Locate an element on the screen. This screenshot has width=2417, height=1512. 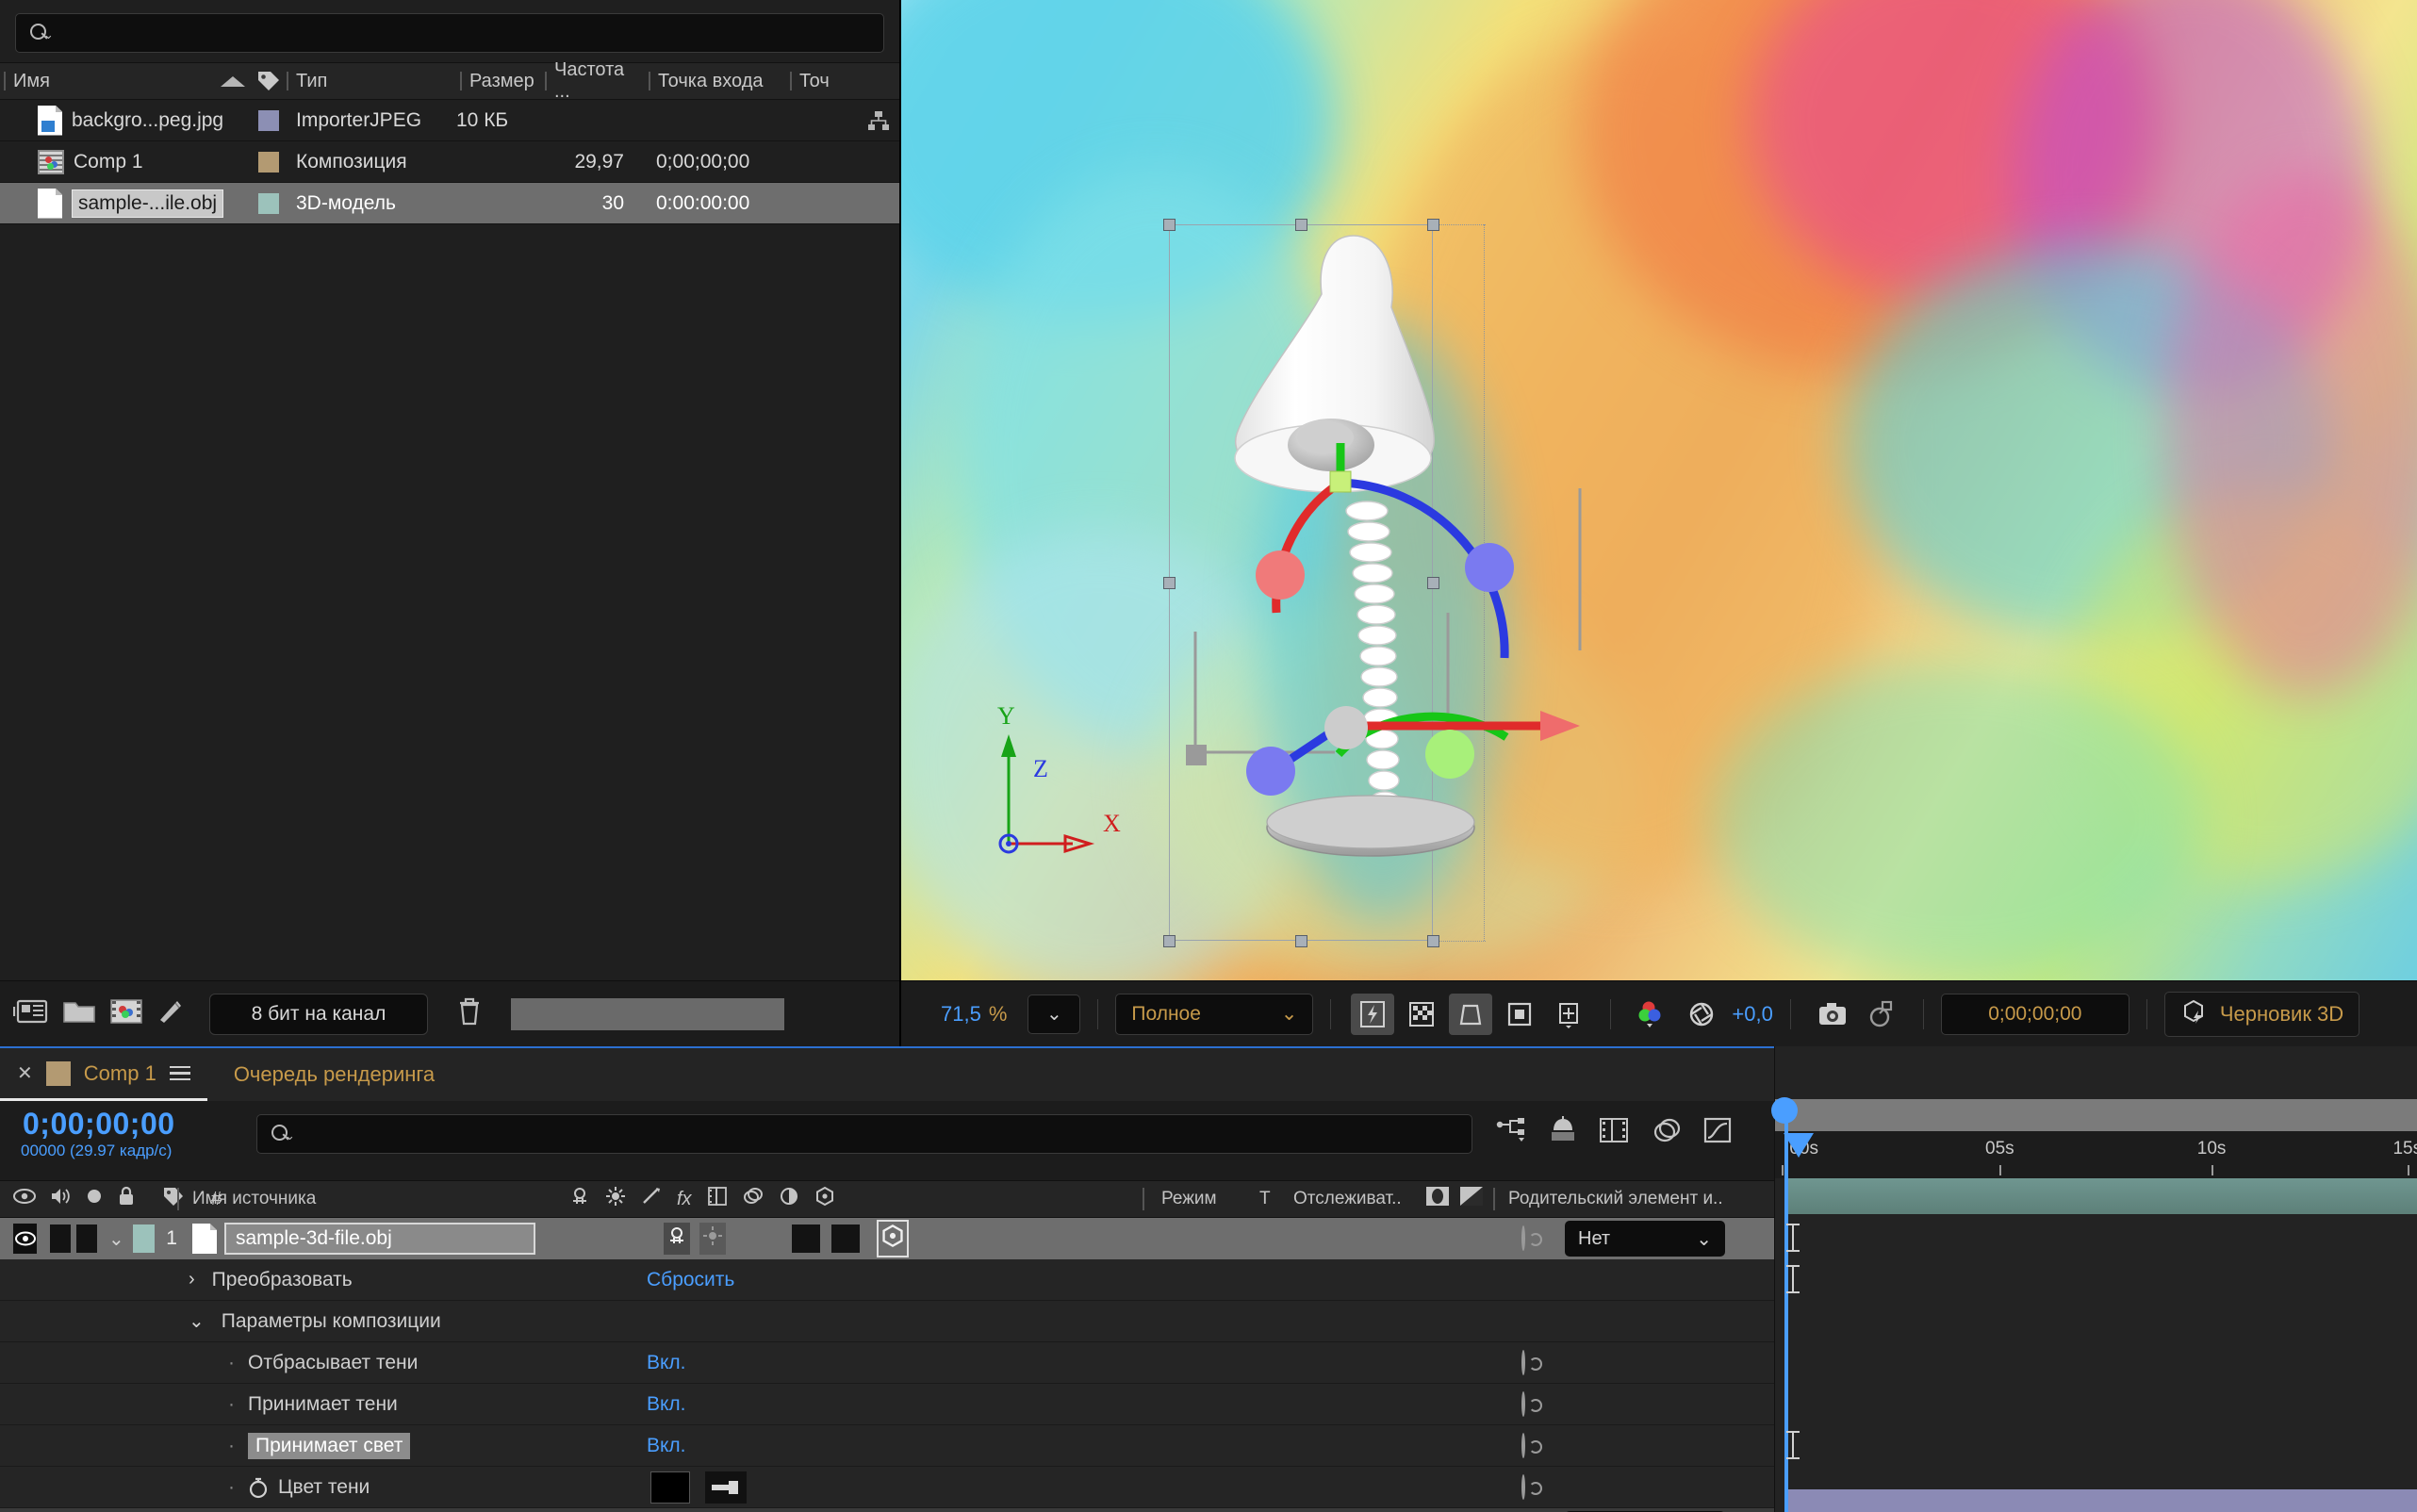
column-header-name: Имя is located at coordinates (127, 81).